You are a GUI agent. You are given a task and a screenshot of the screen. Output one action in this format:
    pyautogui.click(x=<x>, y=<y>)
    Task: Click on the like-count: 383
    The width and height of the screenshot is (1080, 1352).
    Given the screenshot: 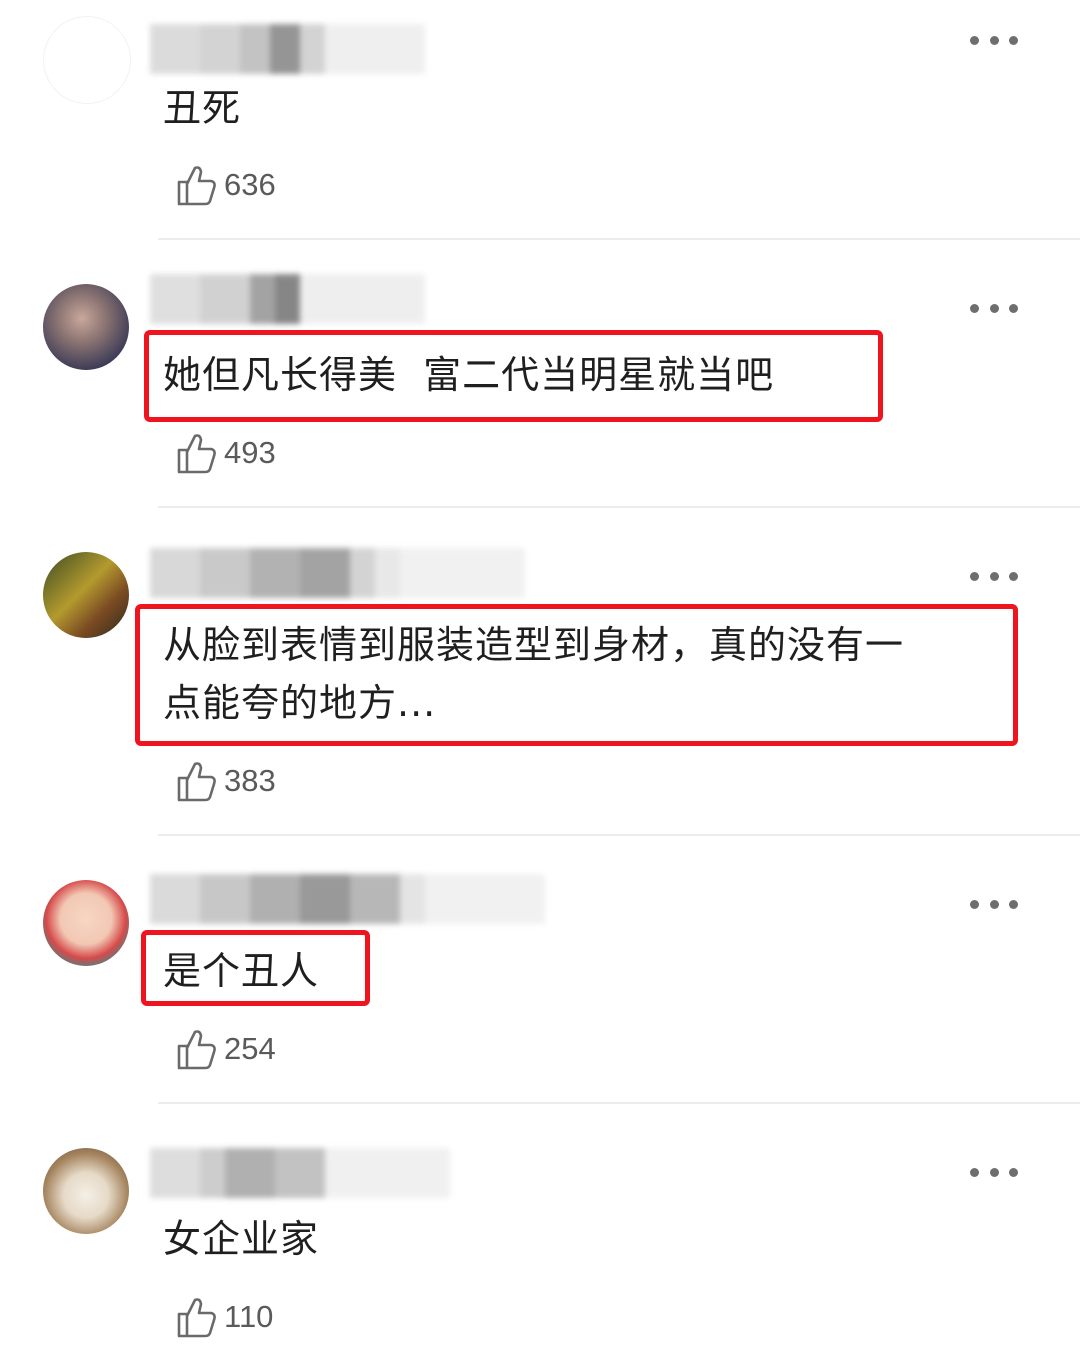 What is the action you would take?
    pyautogui.click(x=250, y=780)
    